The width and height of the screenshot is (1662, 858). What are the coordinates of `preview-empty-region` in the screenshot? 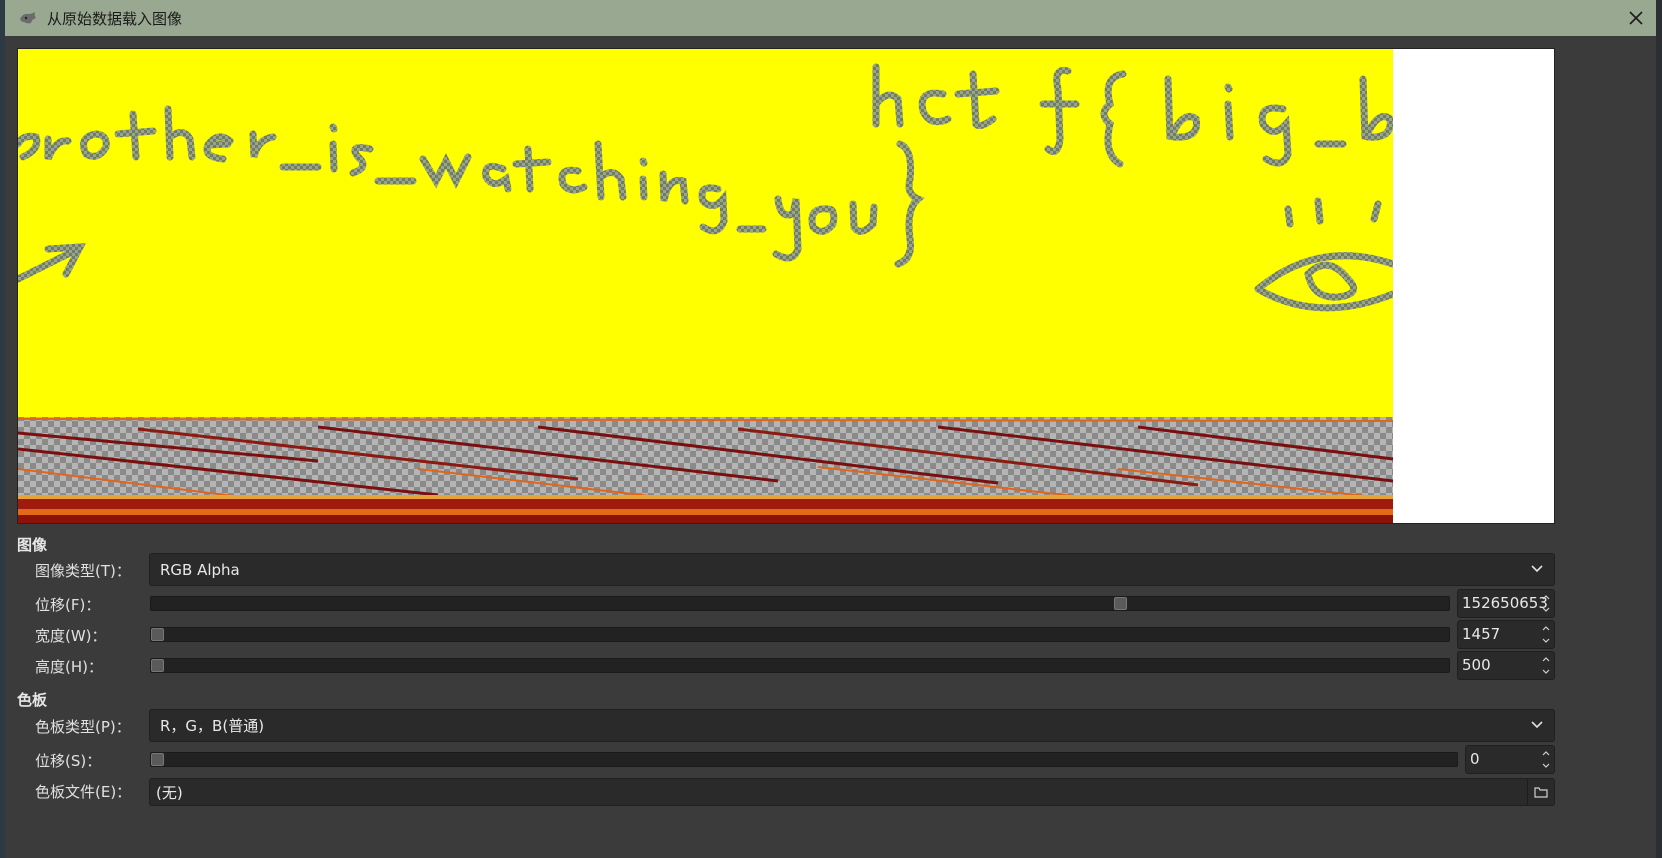 It's located at (1473, 286).